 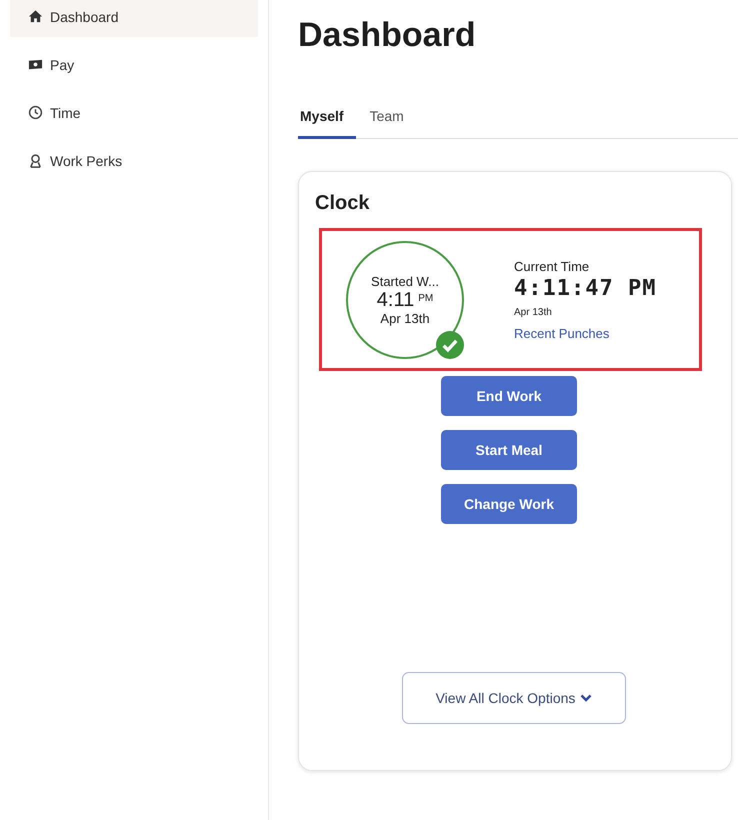 I want to click on banknote-icon, so click(x=35, y=64).